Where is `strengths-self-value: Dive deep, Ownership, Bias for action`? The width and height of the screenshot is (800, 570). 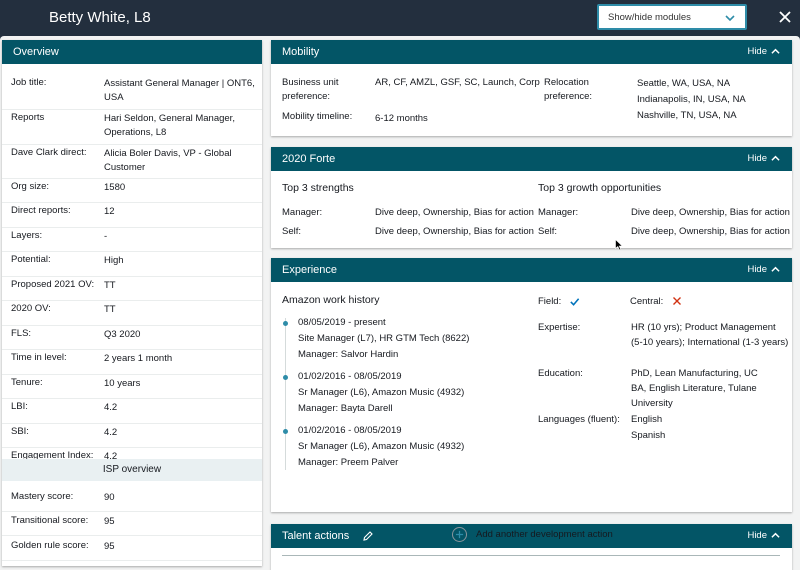 strengths-self-value: Dive deep, Ownership, Bias for action is located at coordinates (454, 231).